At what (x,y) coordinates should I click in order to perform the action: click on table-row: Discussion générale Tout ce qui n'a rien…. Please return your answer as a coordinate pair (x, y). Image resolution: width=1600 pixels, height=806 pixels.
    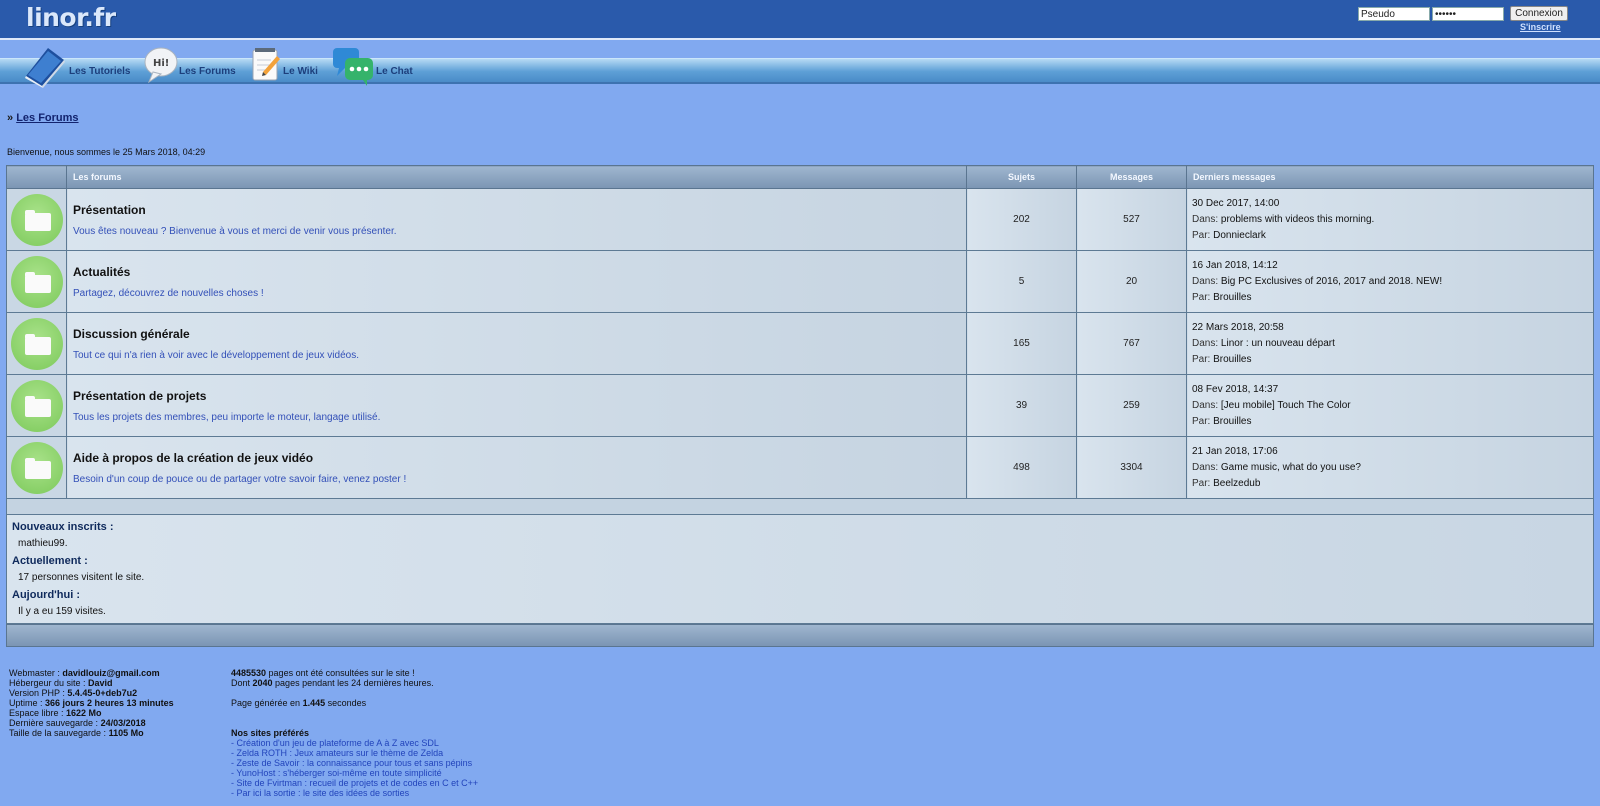
    Looking at the image, I should click on (800, 343).